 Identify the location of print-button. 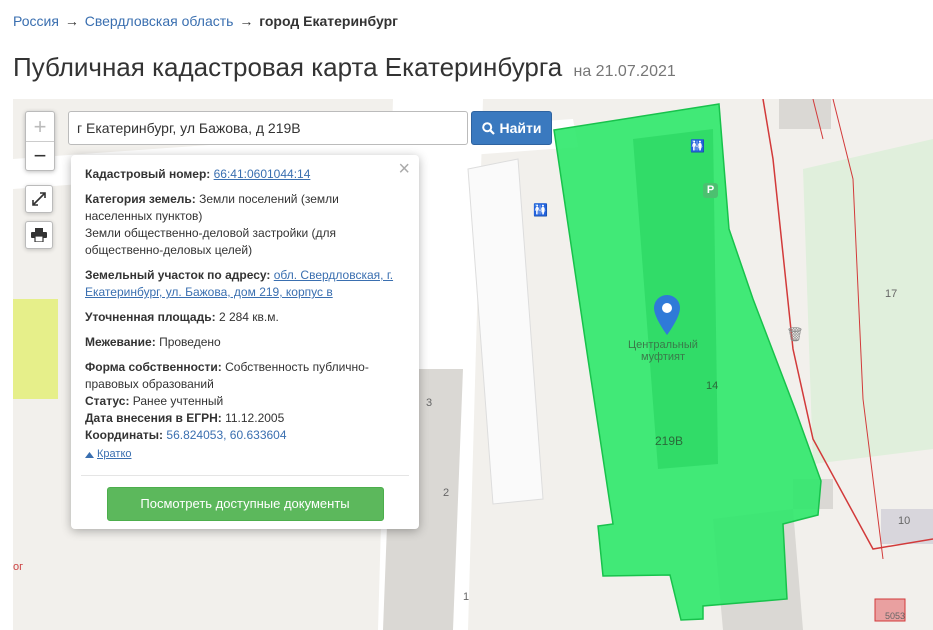
(39, 235).